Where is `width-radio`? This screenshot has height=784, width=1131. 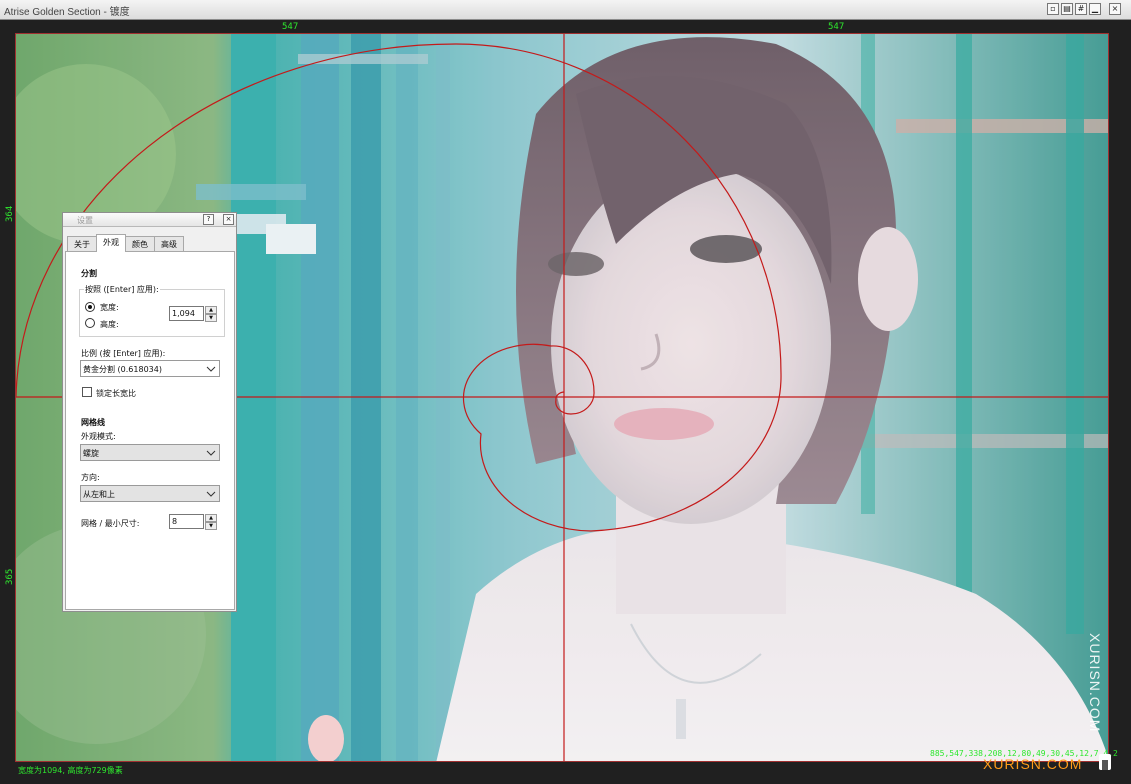
width-radio is located at coordinates (90, 307).